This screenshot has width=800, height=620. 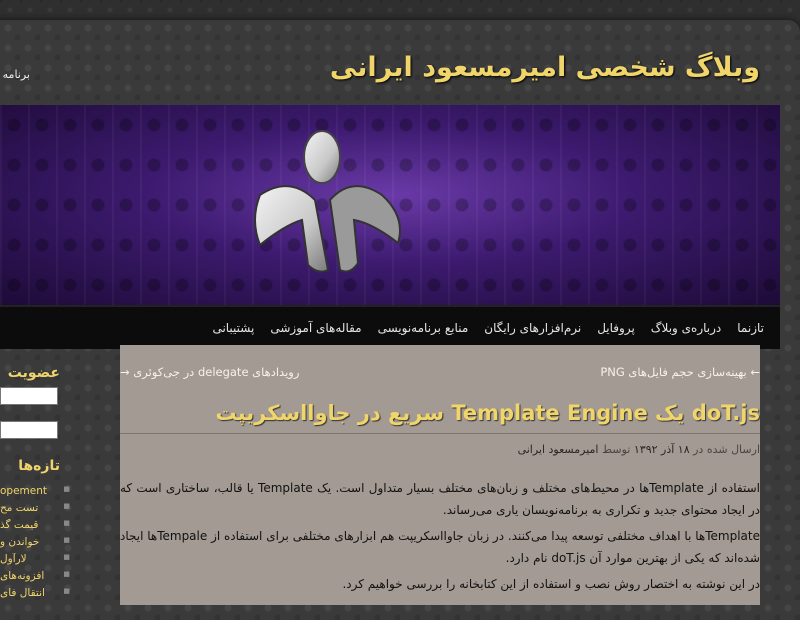 What do you see at coordinates (616, 449) in the screenshot?
I see `meta-by: توسط` at bounding box center [616, 449].